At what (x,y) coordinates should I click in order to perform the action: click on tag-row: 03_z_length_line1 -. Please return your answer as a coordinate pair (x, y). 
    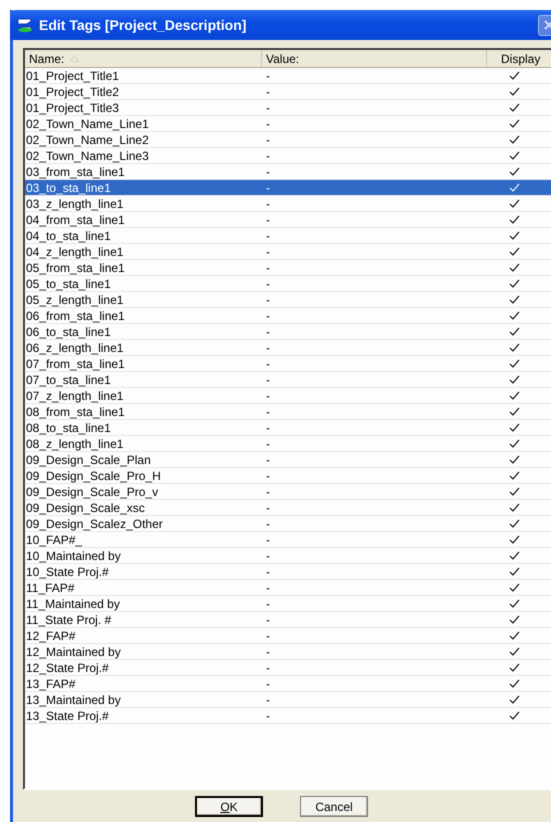
    Looking at the image, I should click on (288, 204).